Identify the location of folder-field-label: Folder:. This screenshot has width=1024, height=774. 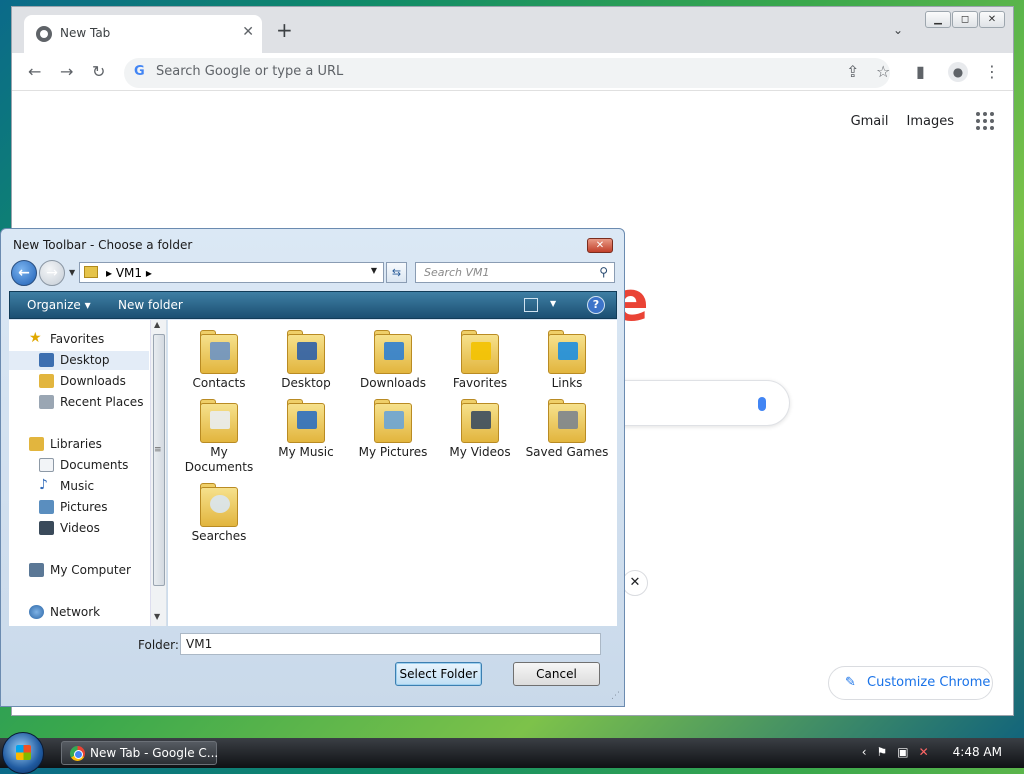
(158, 645).